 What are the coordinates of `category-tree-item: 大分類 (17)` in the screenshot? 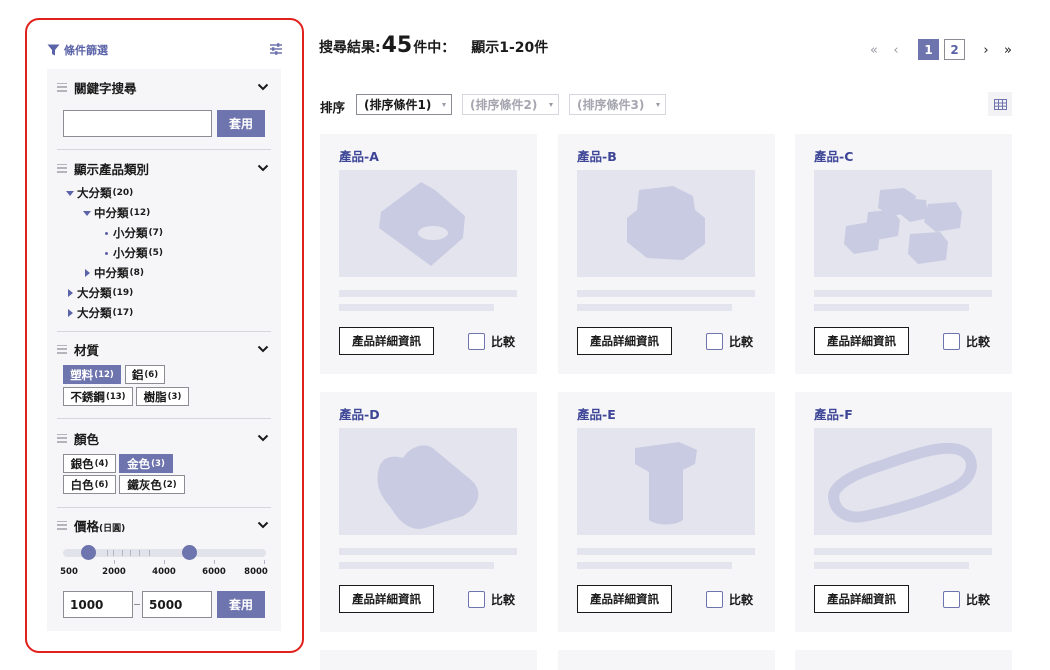 It's located at (100, 313).